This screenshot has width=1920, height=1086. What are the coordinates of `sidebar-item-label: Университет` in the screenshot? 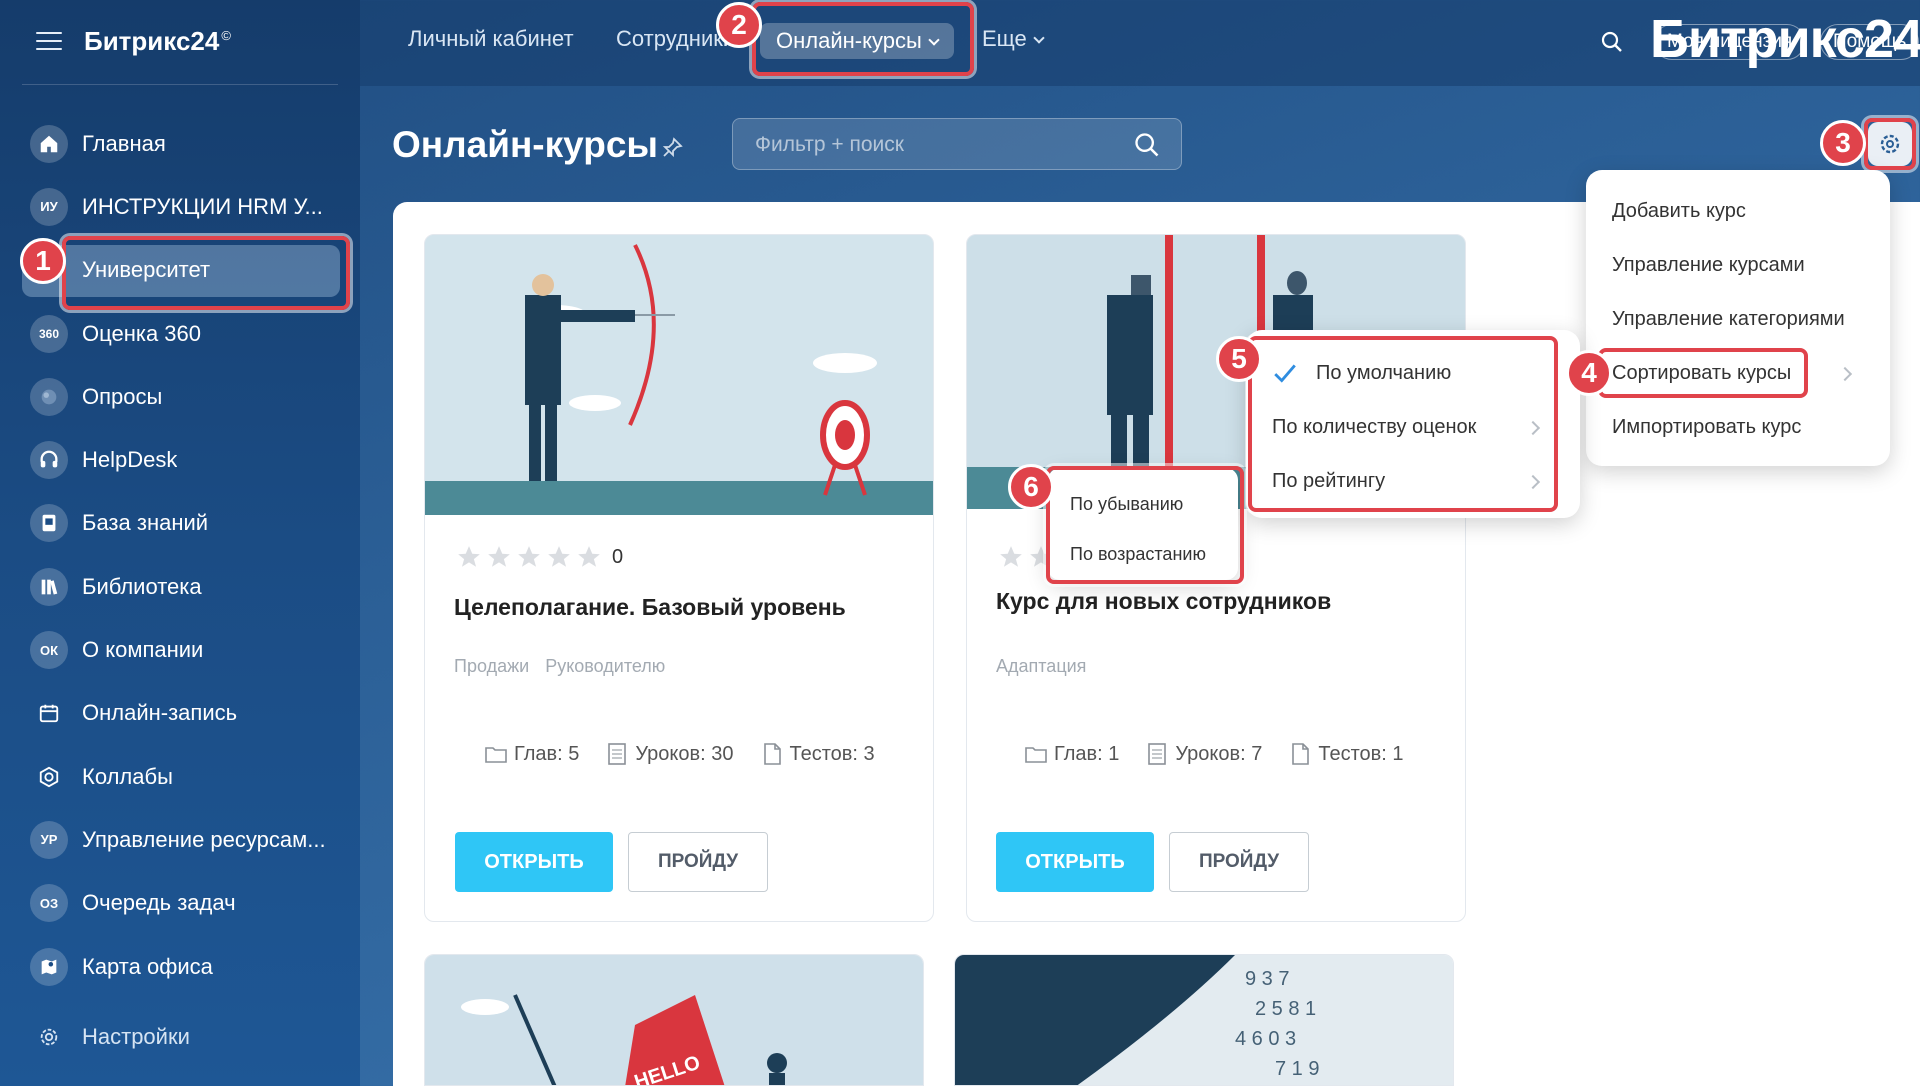 It's located at (146, 270).